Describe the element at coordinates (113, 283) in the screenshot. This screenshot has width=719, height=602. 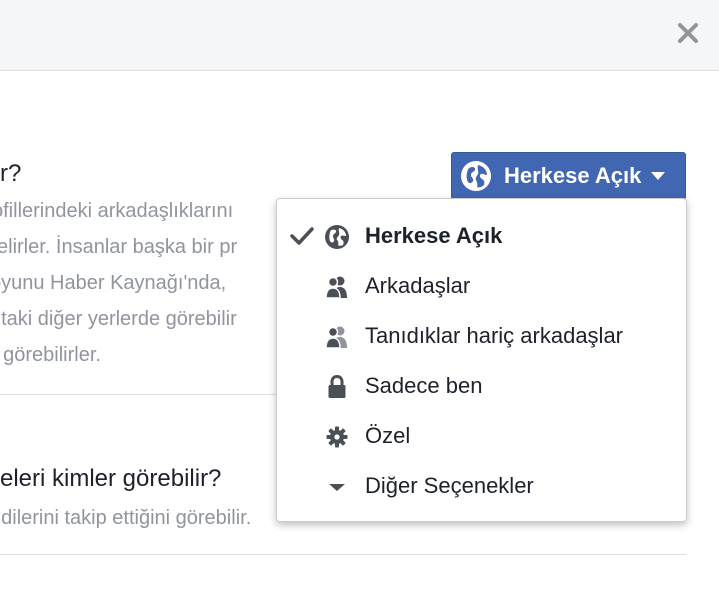
I see `section1-desc-line-3: oyunu Haber Kaynağı'nda,` at that location.